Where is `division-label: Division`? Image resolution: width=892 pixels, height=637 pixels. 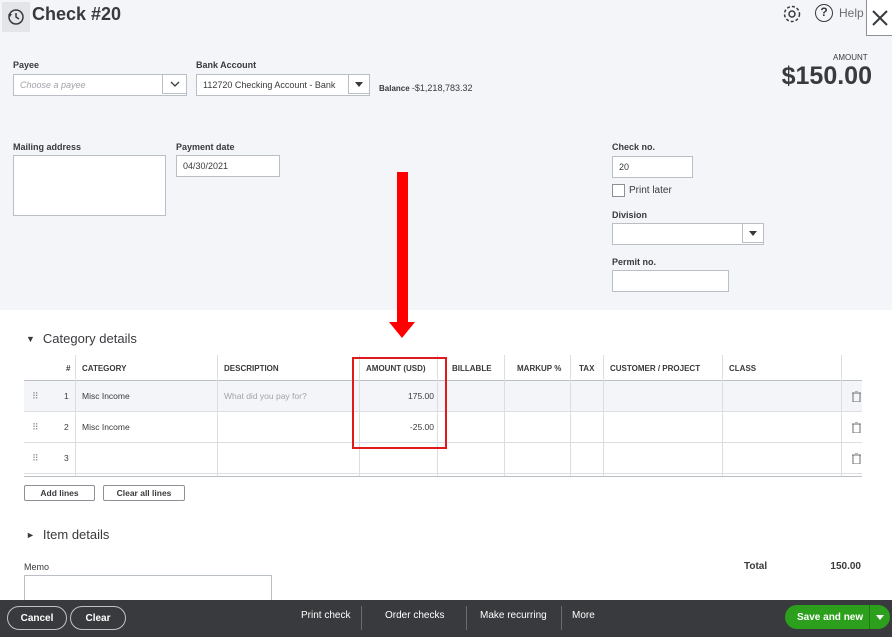 division-label: Division is located at coordinates (630, 215).